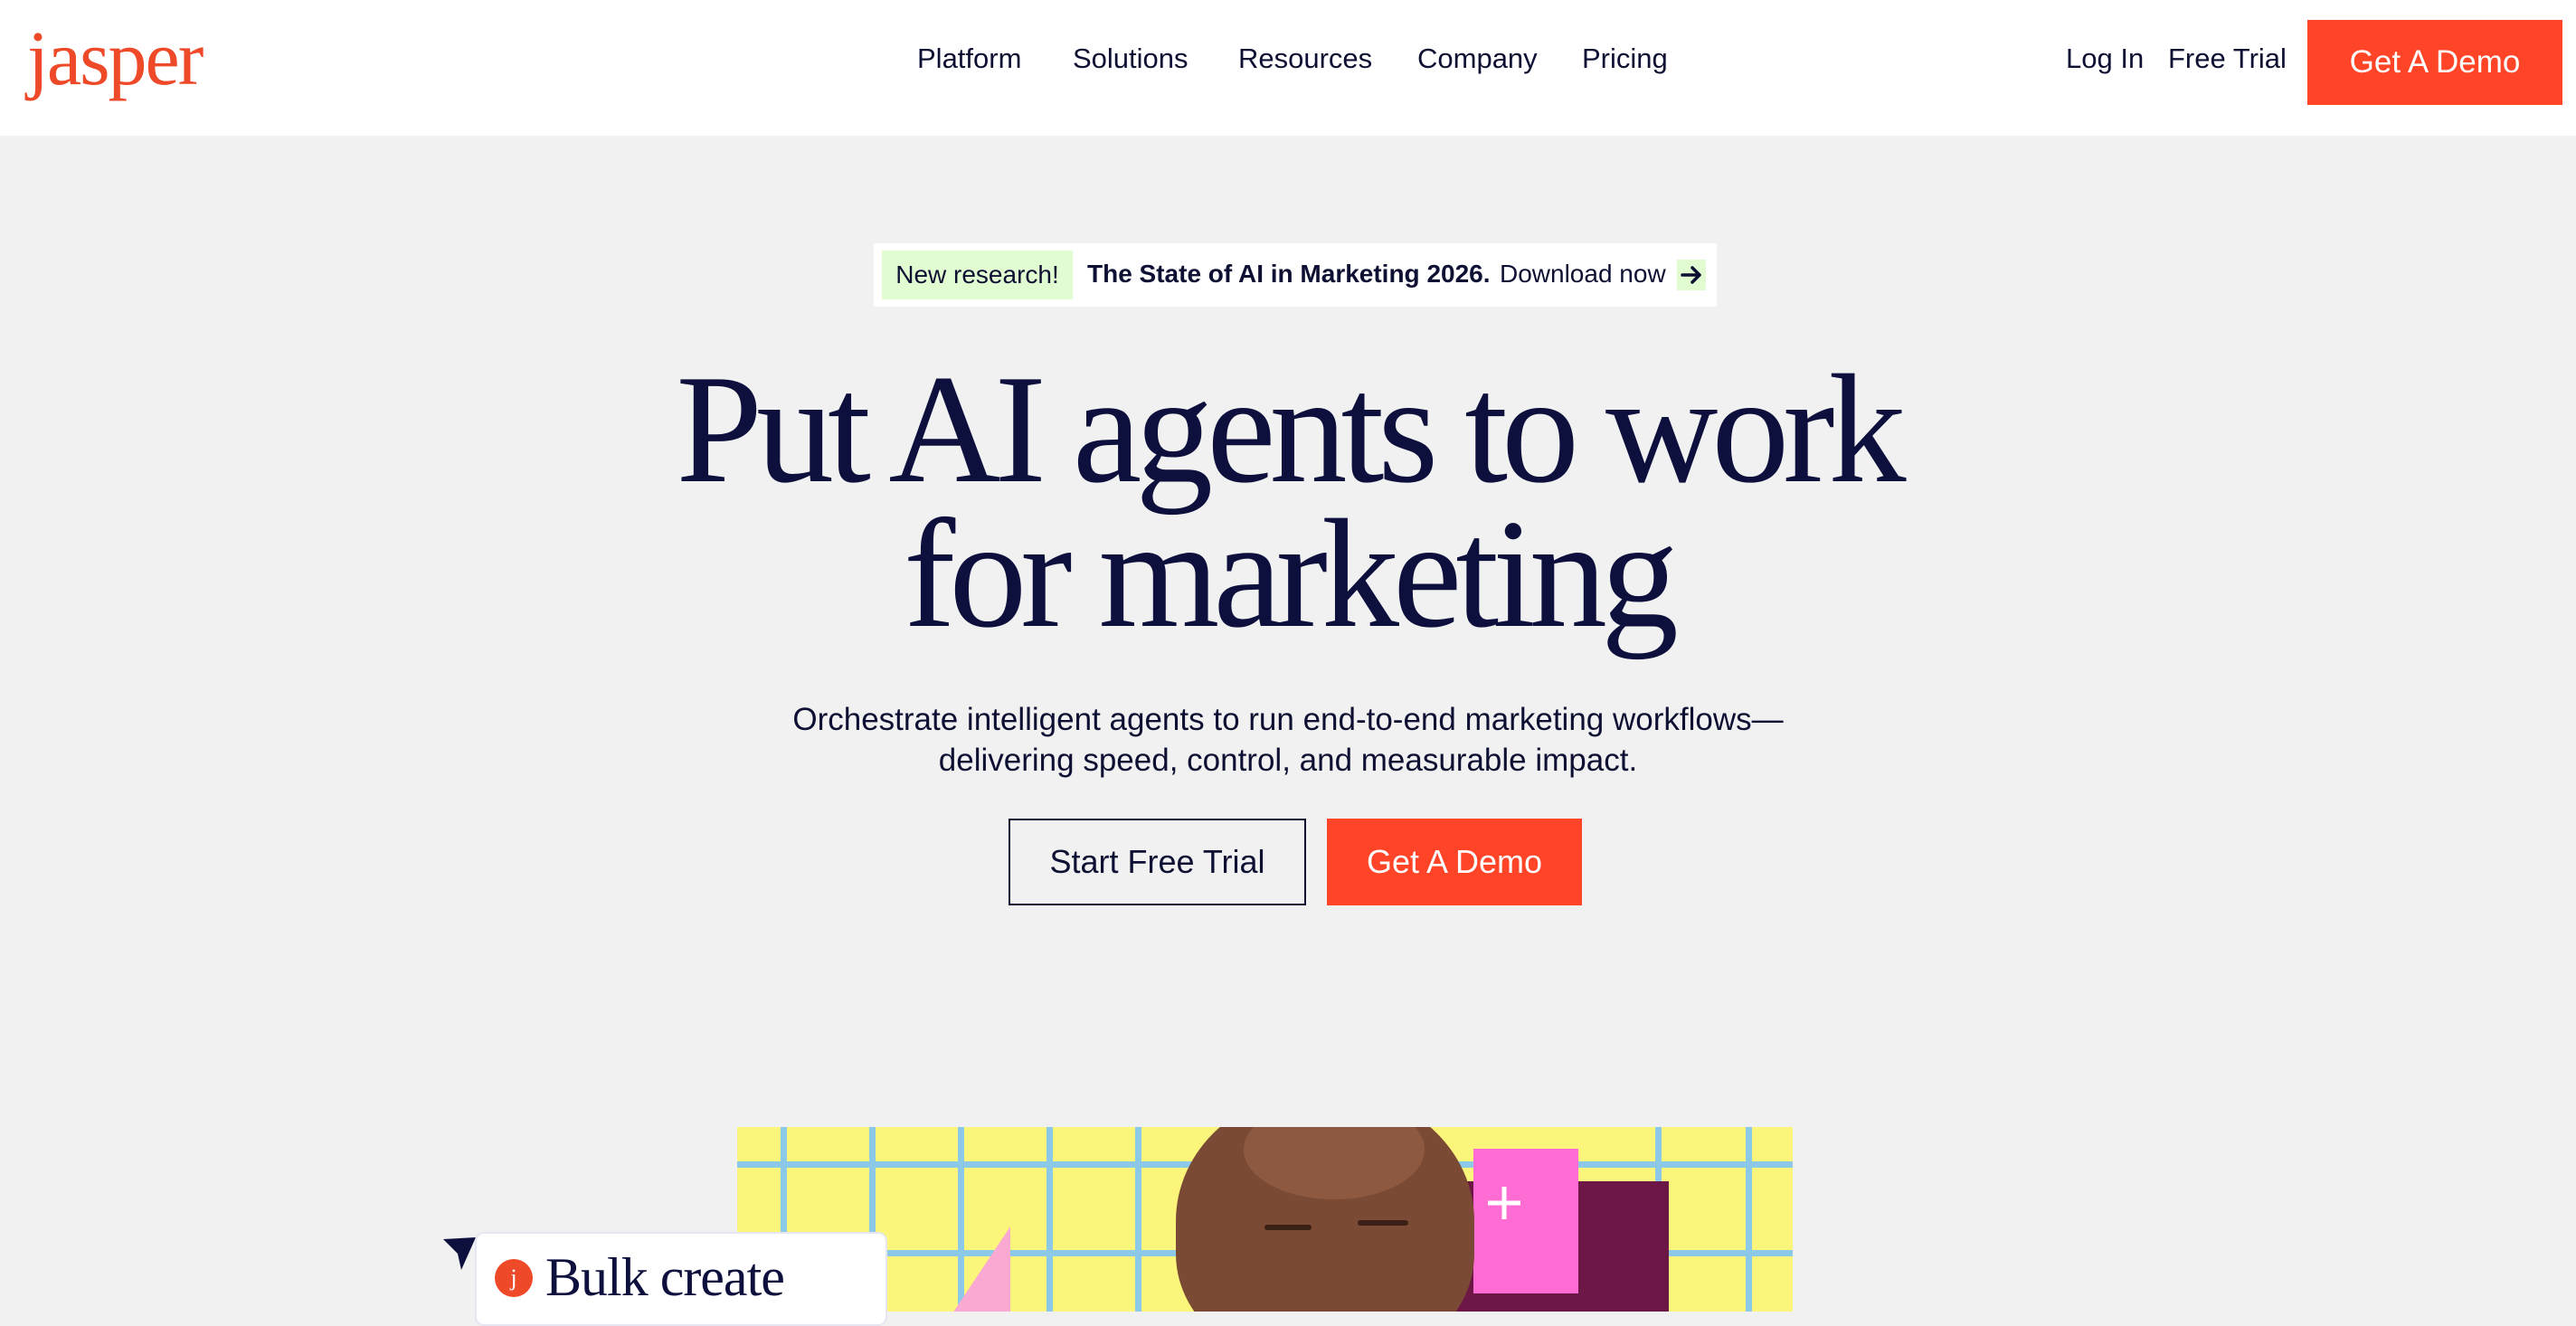 This screenshot has width=2576, height=1326. I want to click on bulk-create-card: j Bulk create, so click(681, 1279).